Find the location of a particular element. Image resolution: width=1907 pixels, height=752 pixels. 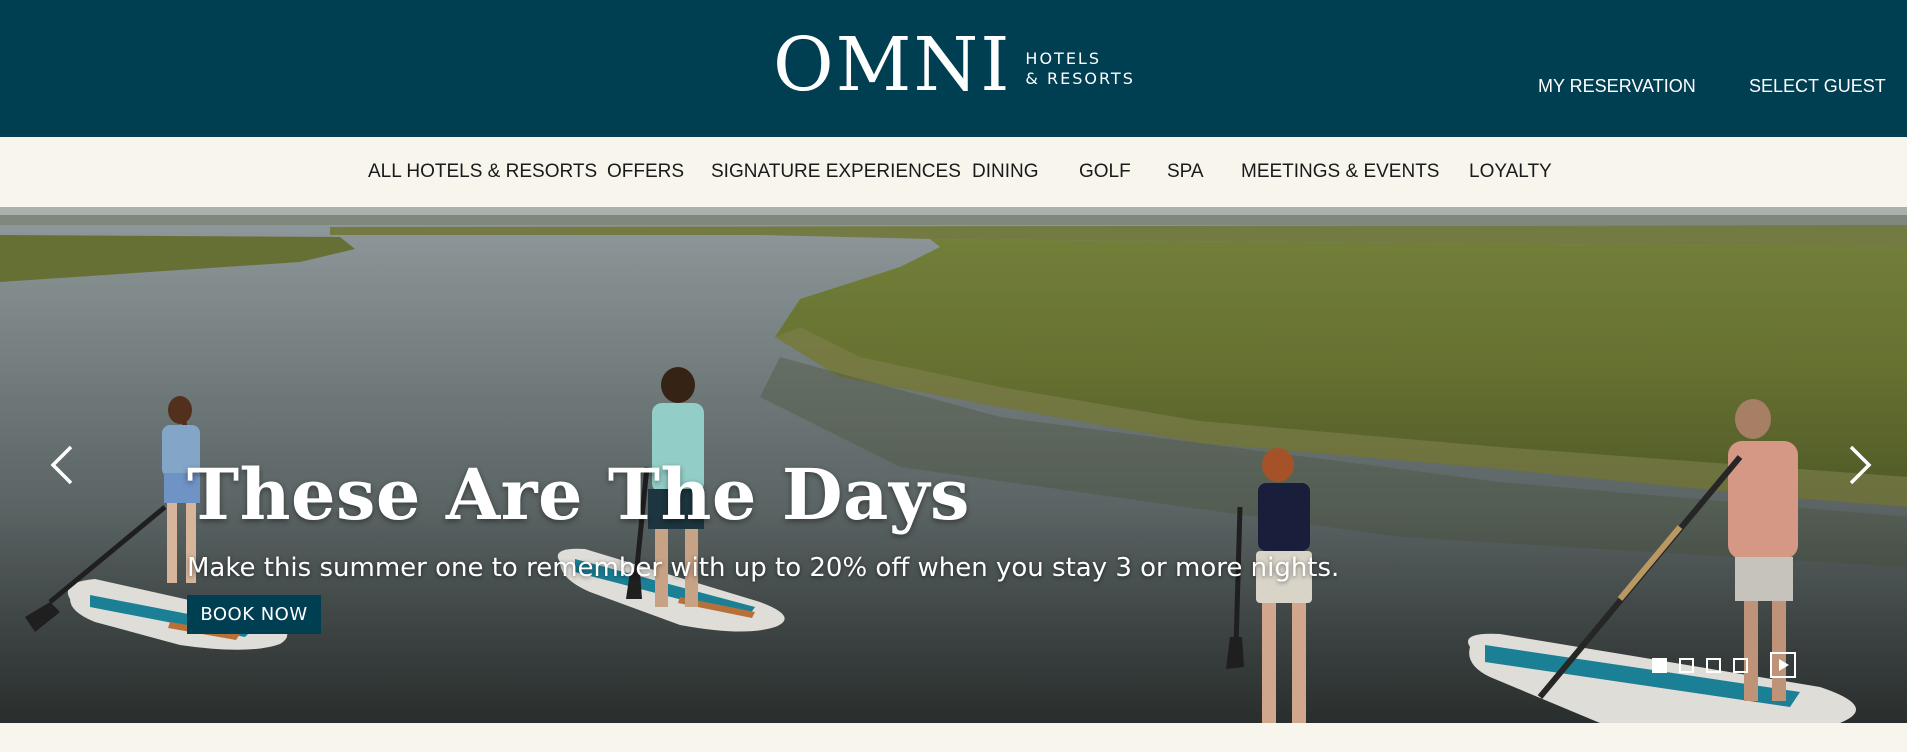

logo-subtitle: HOTELS & RESORTS is located at coordinates (1079, 65).